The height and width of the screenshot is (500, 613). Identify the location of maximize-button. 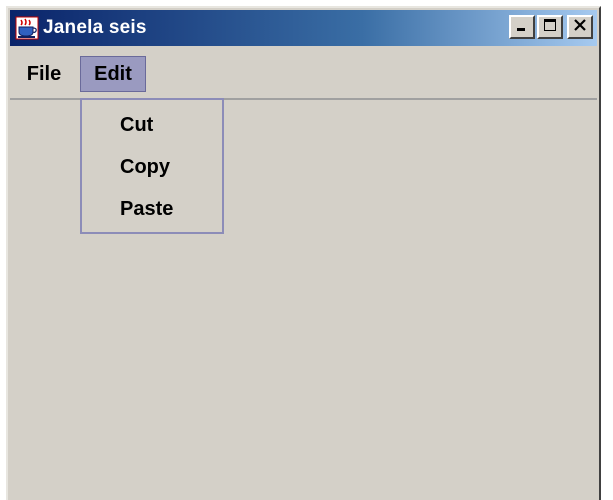
(550, 27).